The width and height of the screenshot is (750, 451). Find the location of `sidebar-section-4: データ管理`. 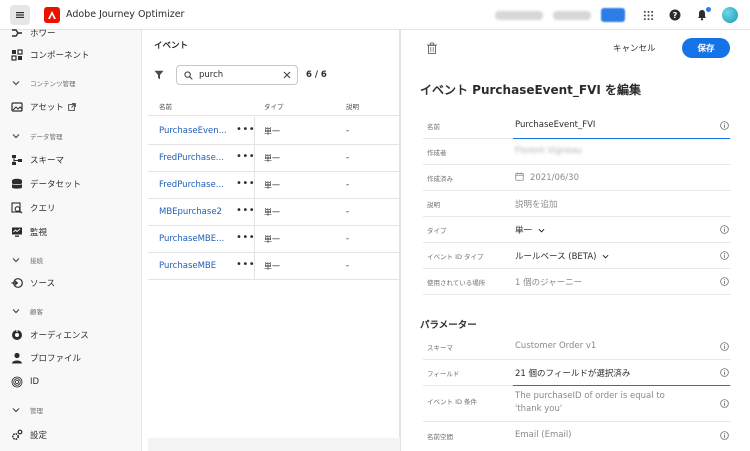

sidebar-section-4: データ管理 is located at coordinates (71, 136).